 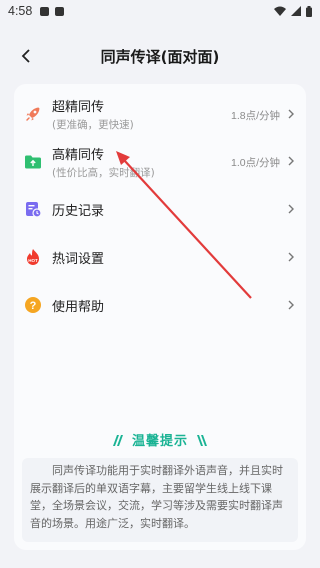 What do you see at coordinates (160, 209) in the screenshot?
I see `menu-item-history: 历史记录` at bounding box center [160, 209].